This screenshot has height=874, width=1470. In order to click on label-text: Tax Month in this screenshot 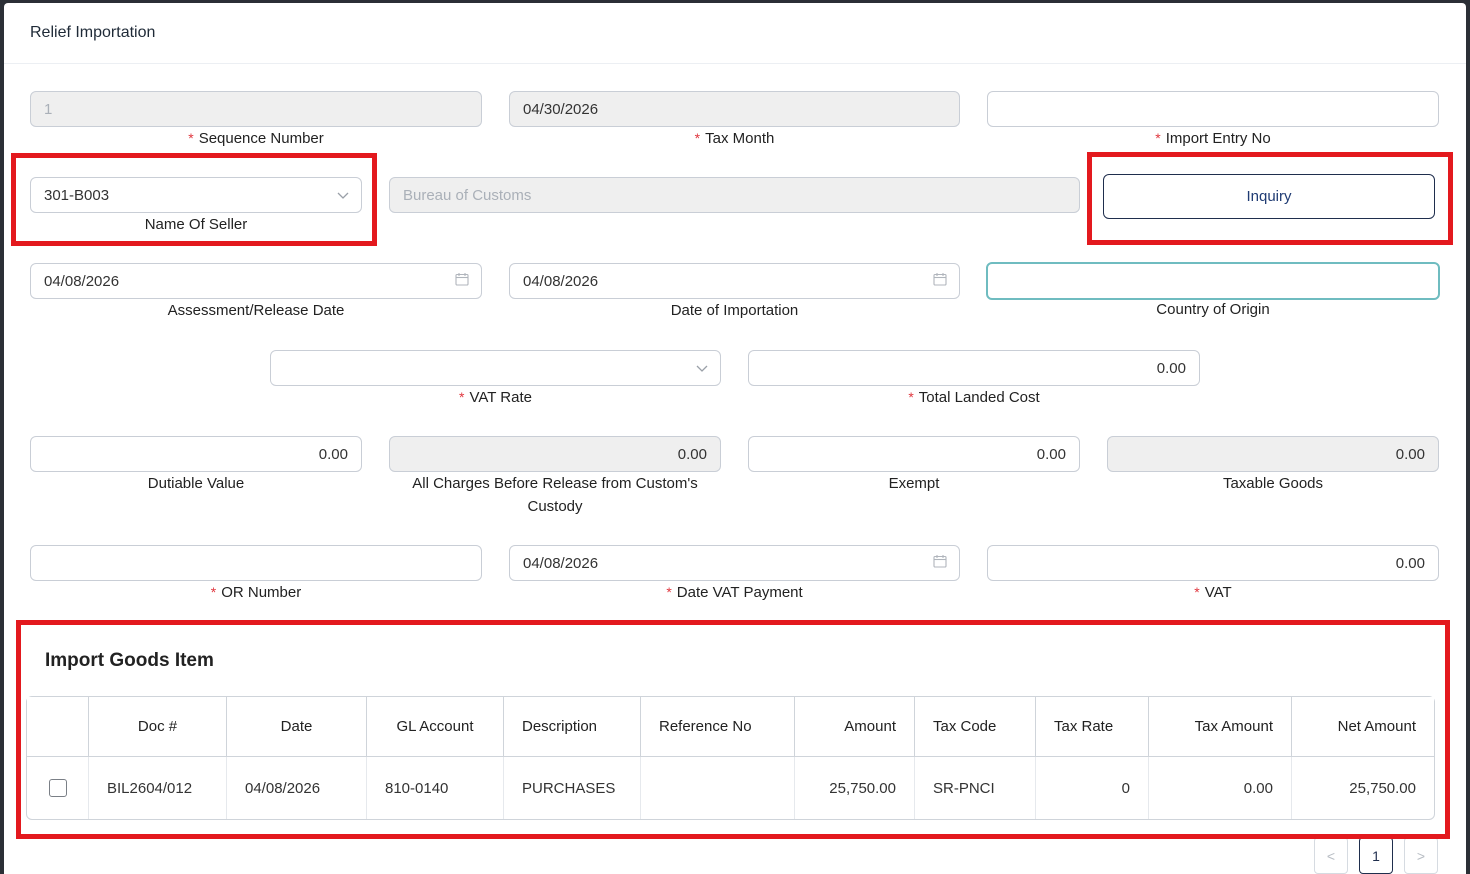, I will do `click(740, 138)`.